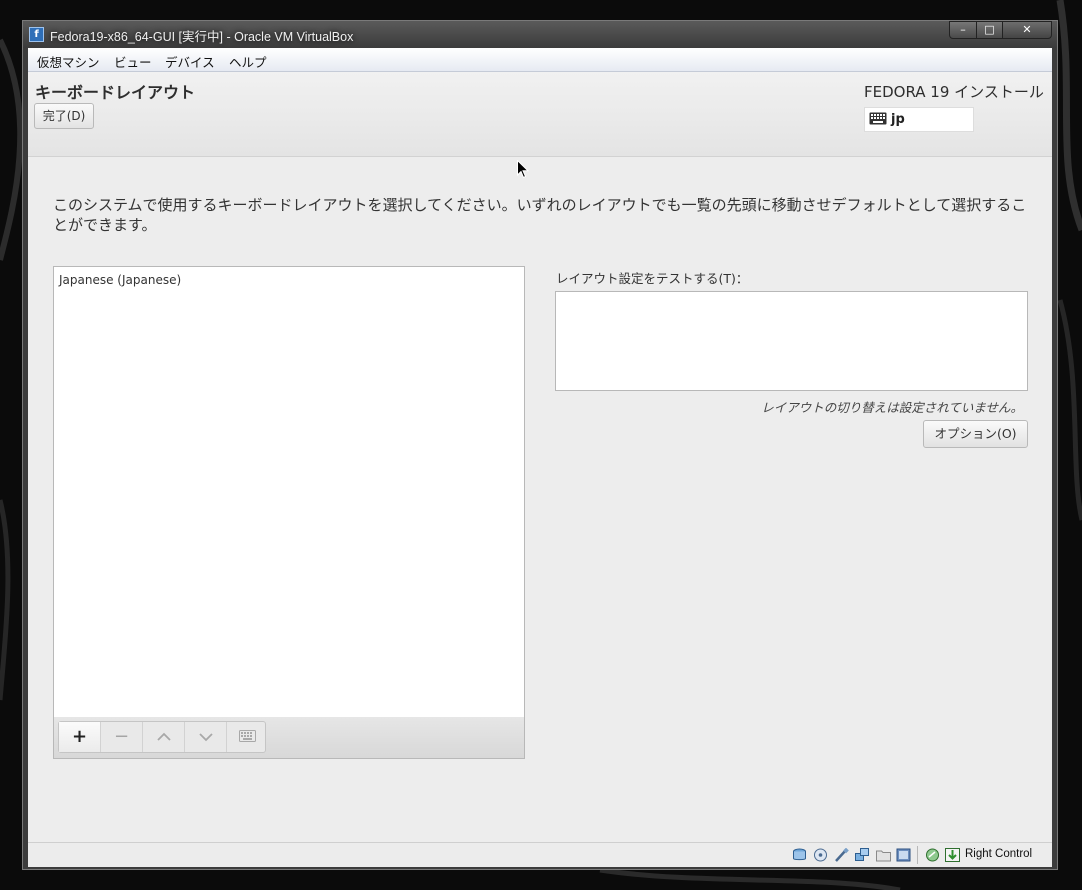 This screenshot has height=890, width=1082. What do you see at coordinates (917, 855) in the screenshot?
I see `statusbar-divider` at bounding box center [917, 855].